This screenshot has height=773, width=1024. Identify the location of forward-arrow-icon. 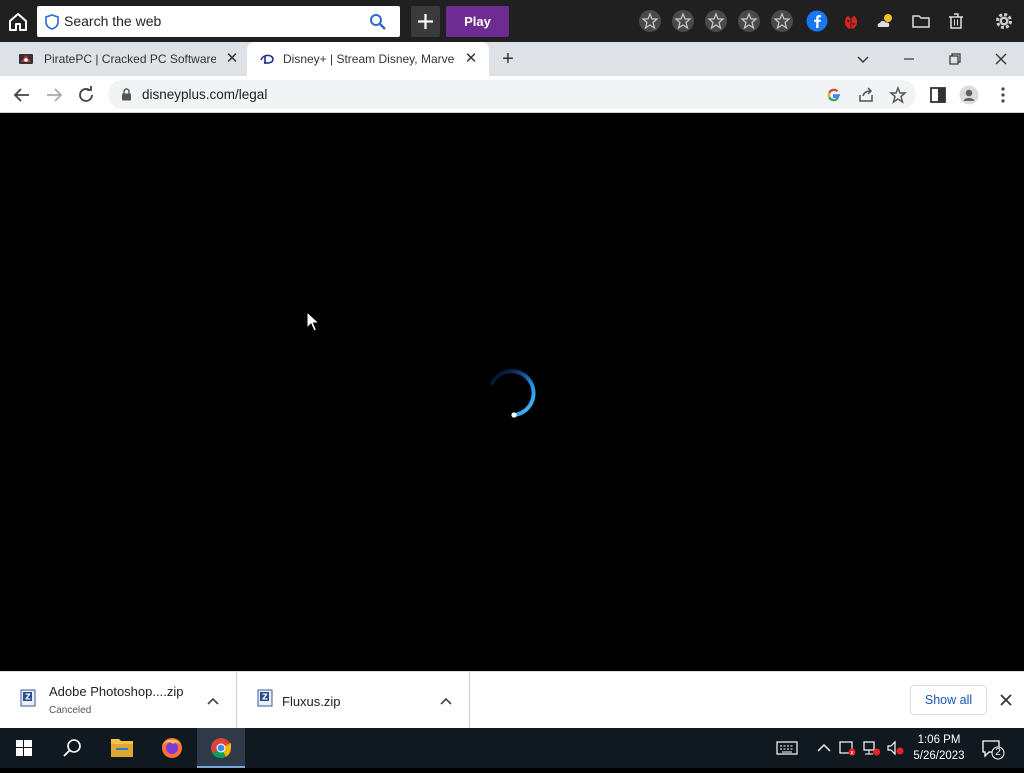
(54, 95).